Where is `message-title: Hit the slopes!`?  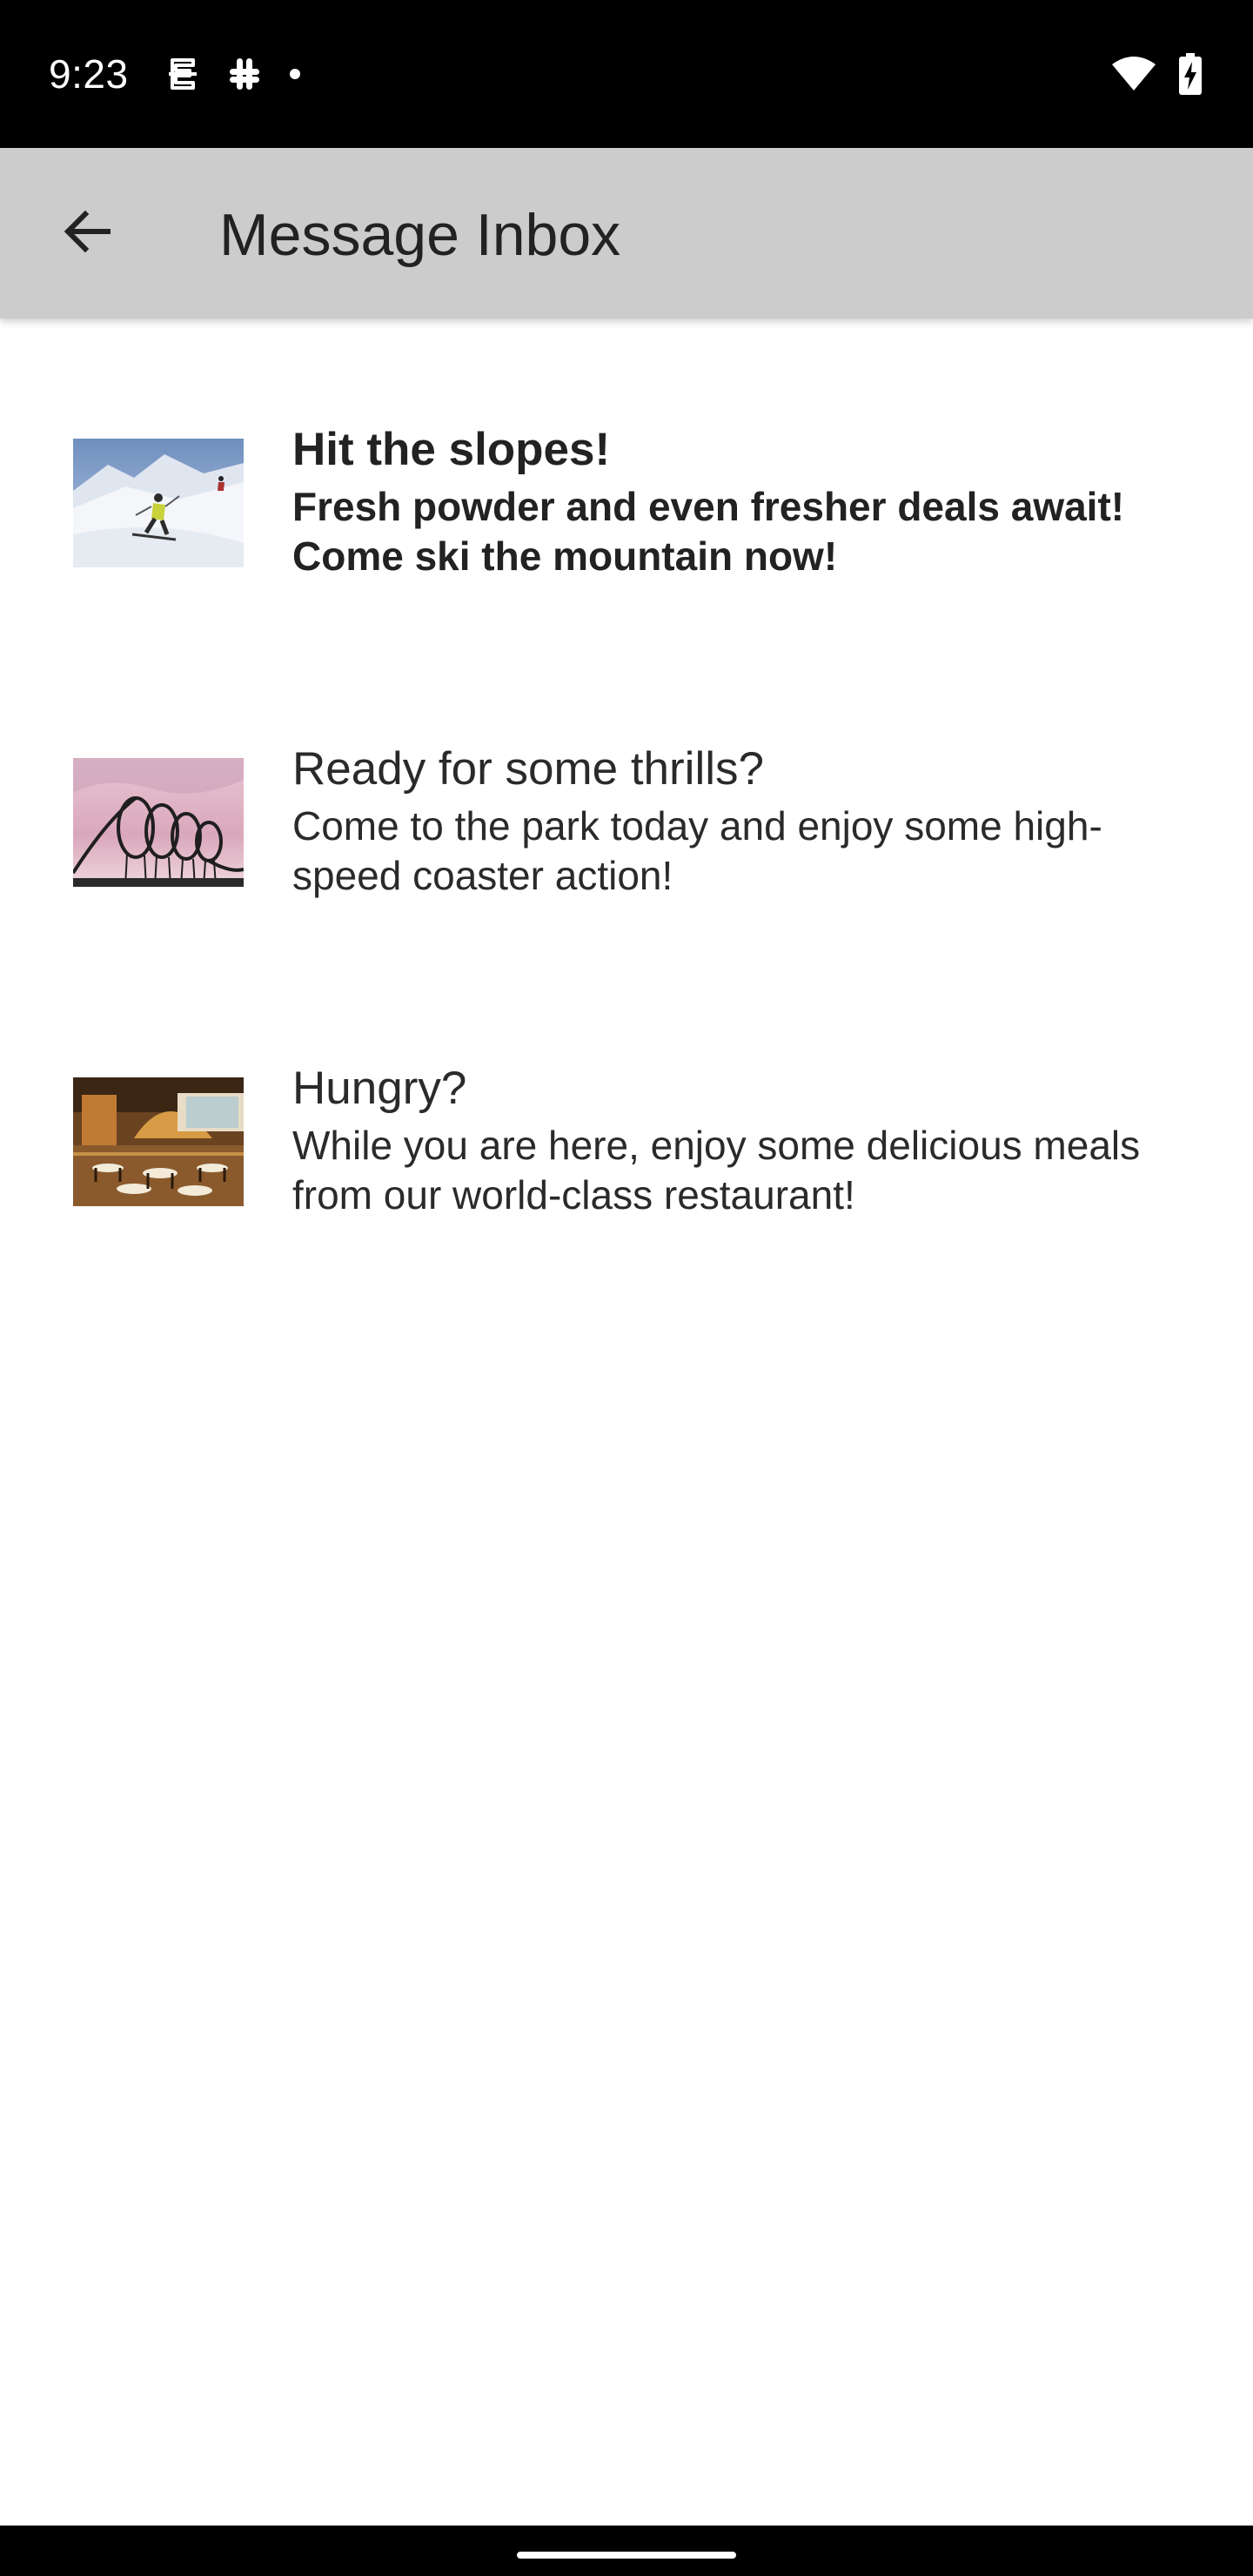 message-title: Hit the slopes! is located at coordinates (451, 450).